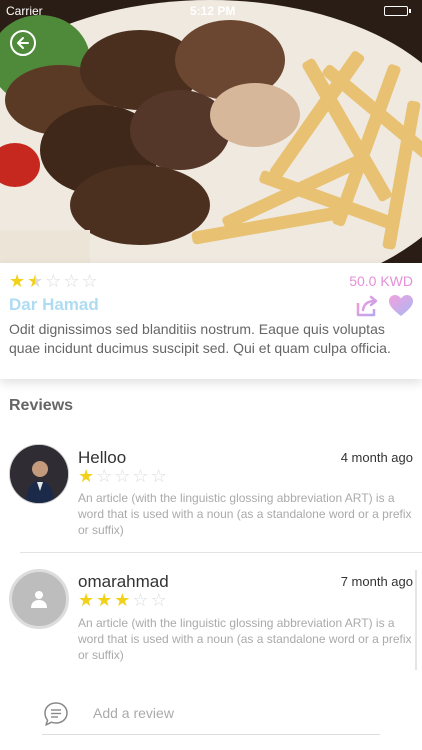  Describe the element at coordinates (381, 281) in the screenshot. I see `price-label: 50.0 KWD` at that location.